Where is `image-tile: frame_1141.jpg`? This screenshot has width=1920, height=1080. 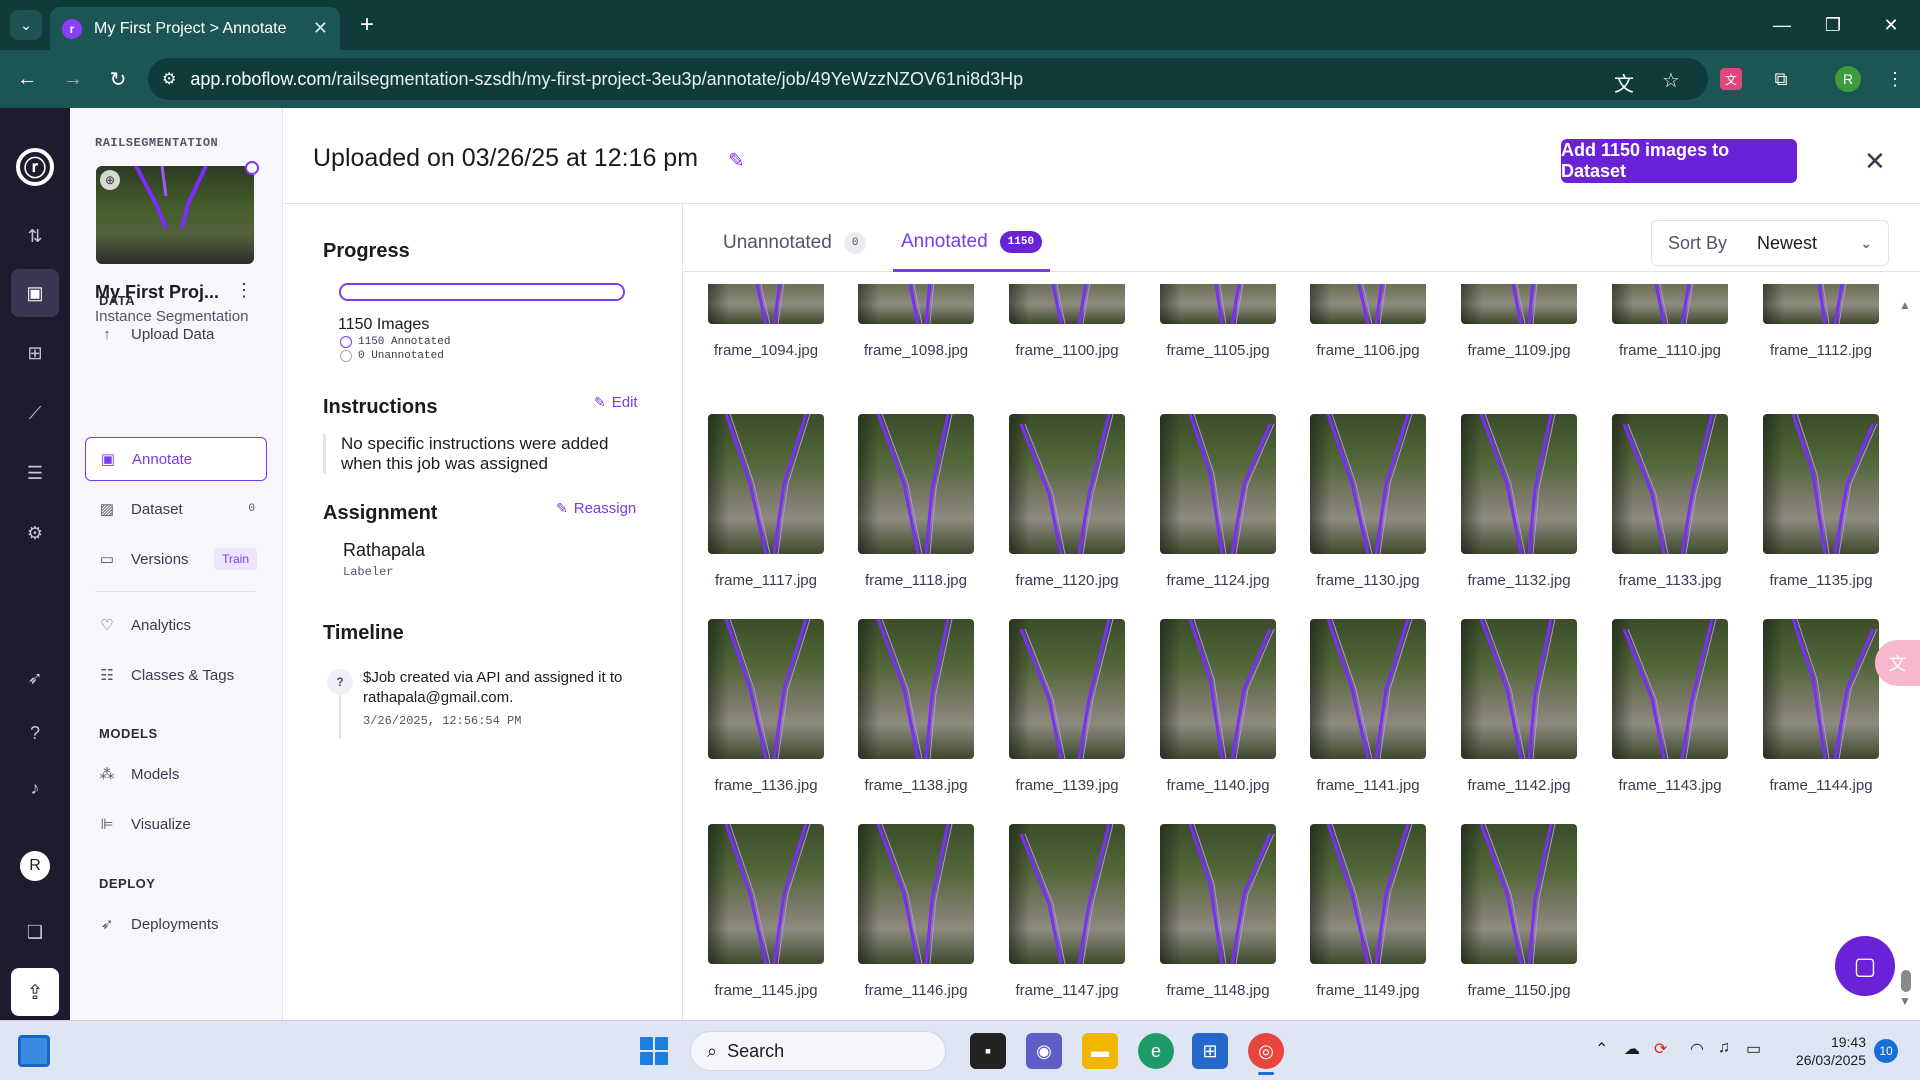
image-tile: frame_1141.jpg is located at coordinates (1368, 706).